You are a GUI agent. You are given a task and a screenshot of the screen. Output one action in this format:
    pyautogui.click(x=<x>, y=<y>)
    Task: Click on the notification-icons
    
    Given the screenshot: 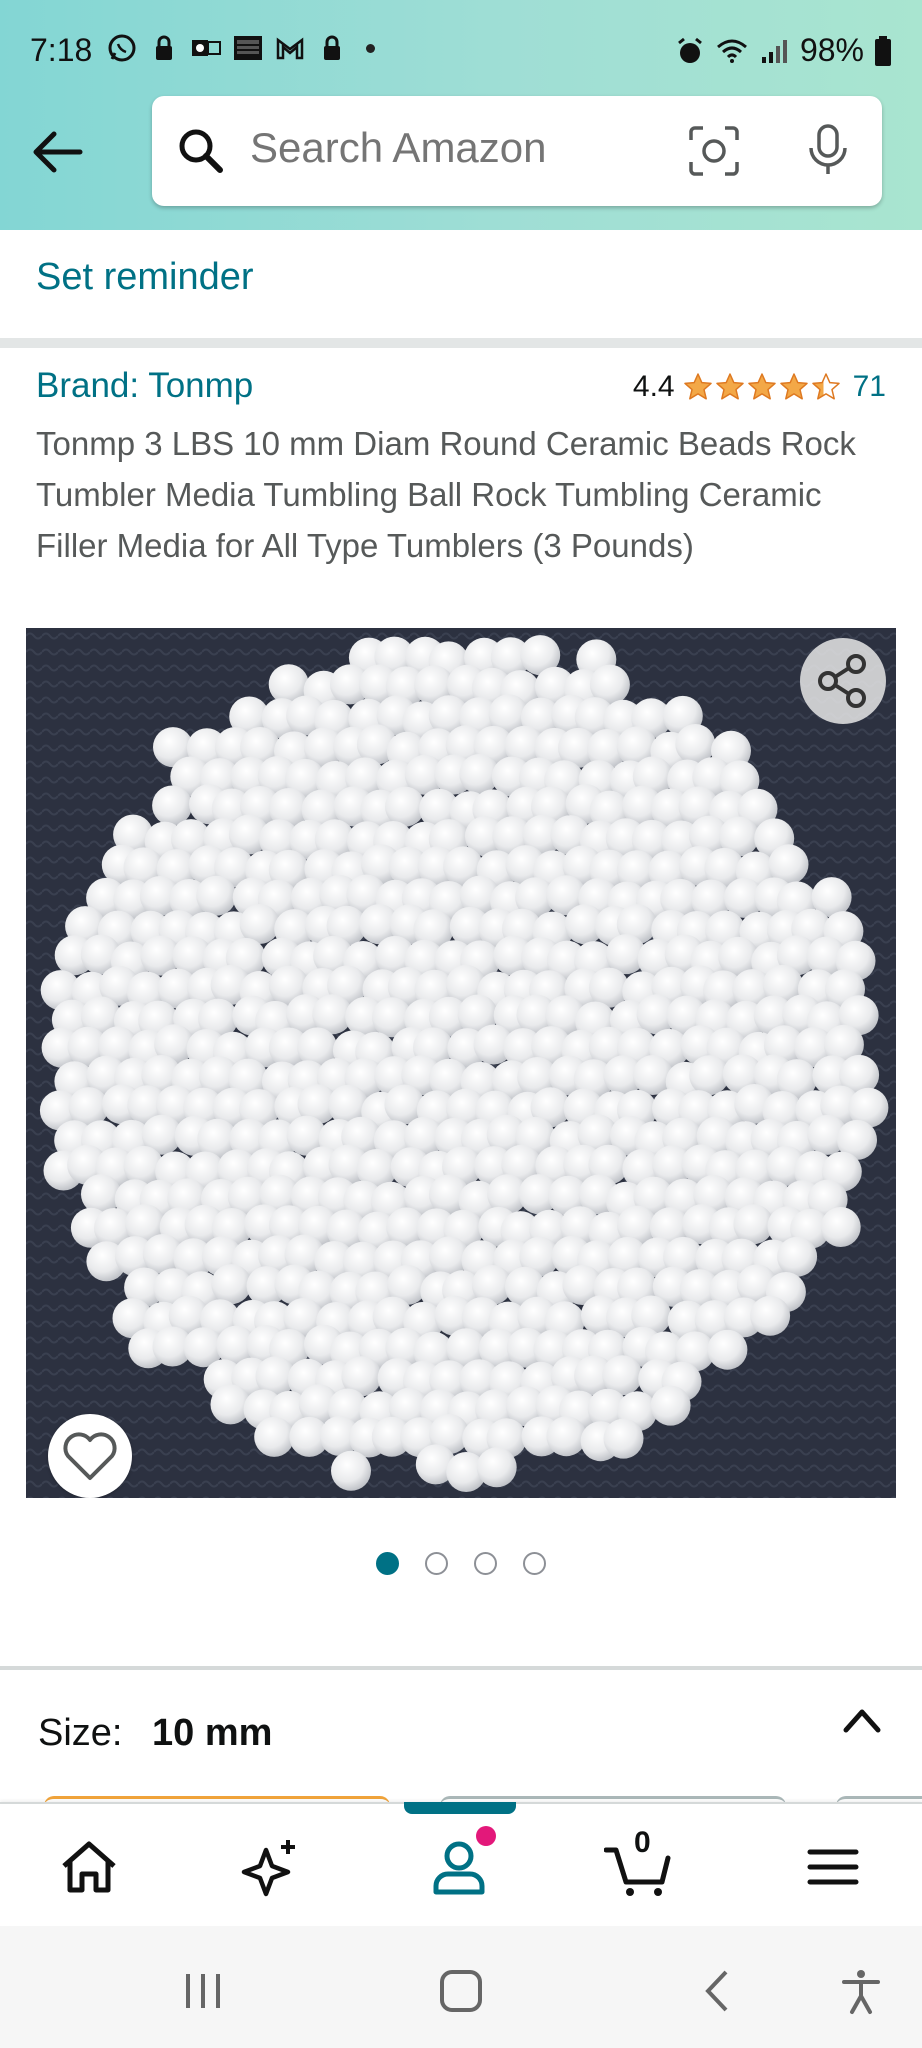 What is the action you would take?
    pyautogui.click(x=240, y=48)
    